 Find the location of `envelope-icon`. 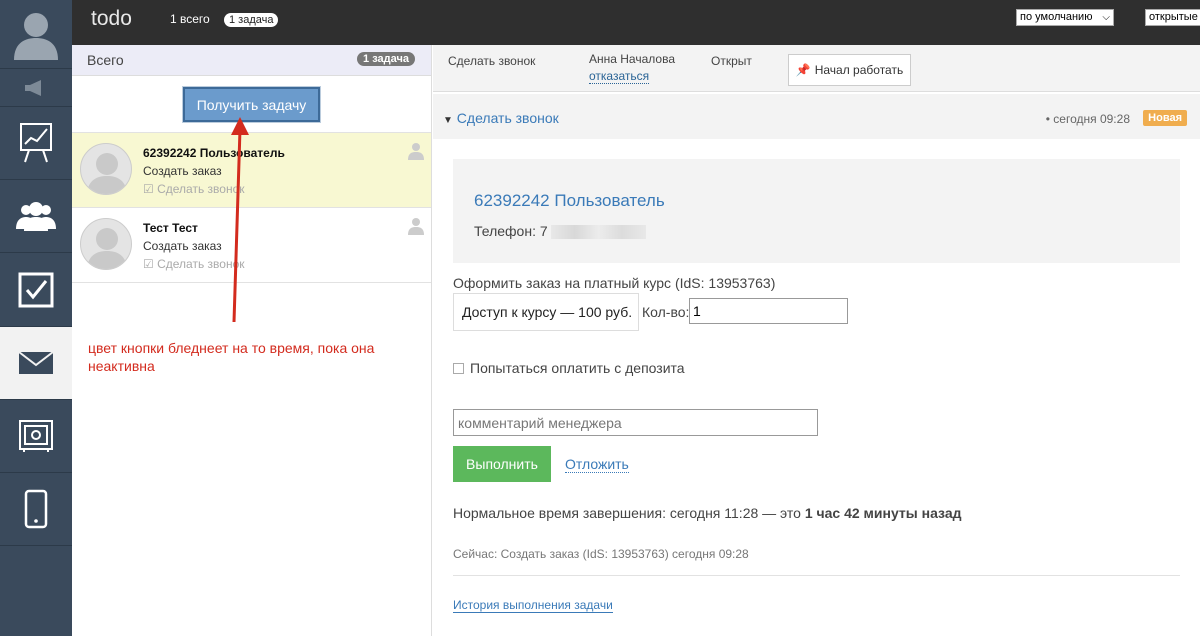

envelope-icon is located at coordinates (36, 362).